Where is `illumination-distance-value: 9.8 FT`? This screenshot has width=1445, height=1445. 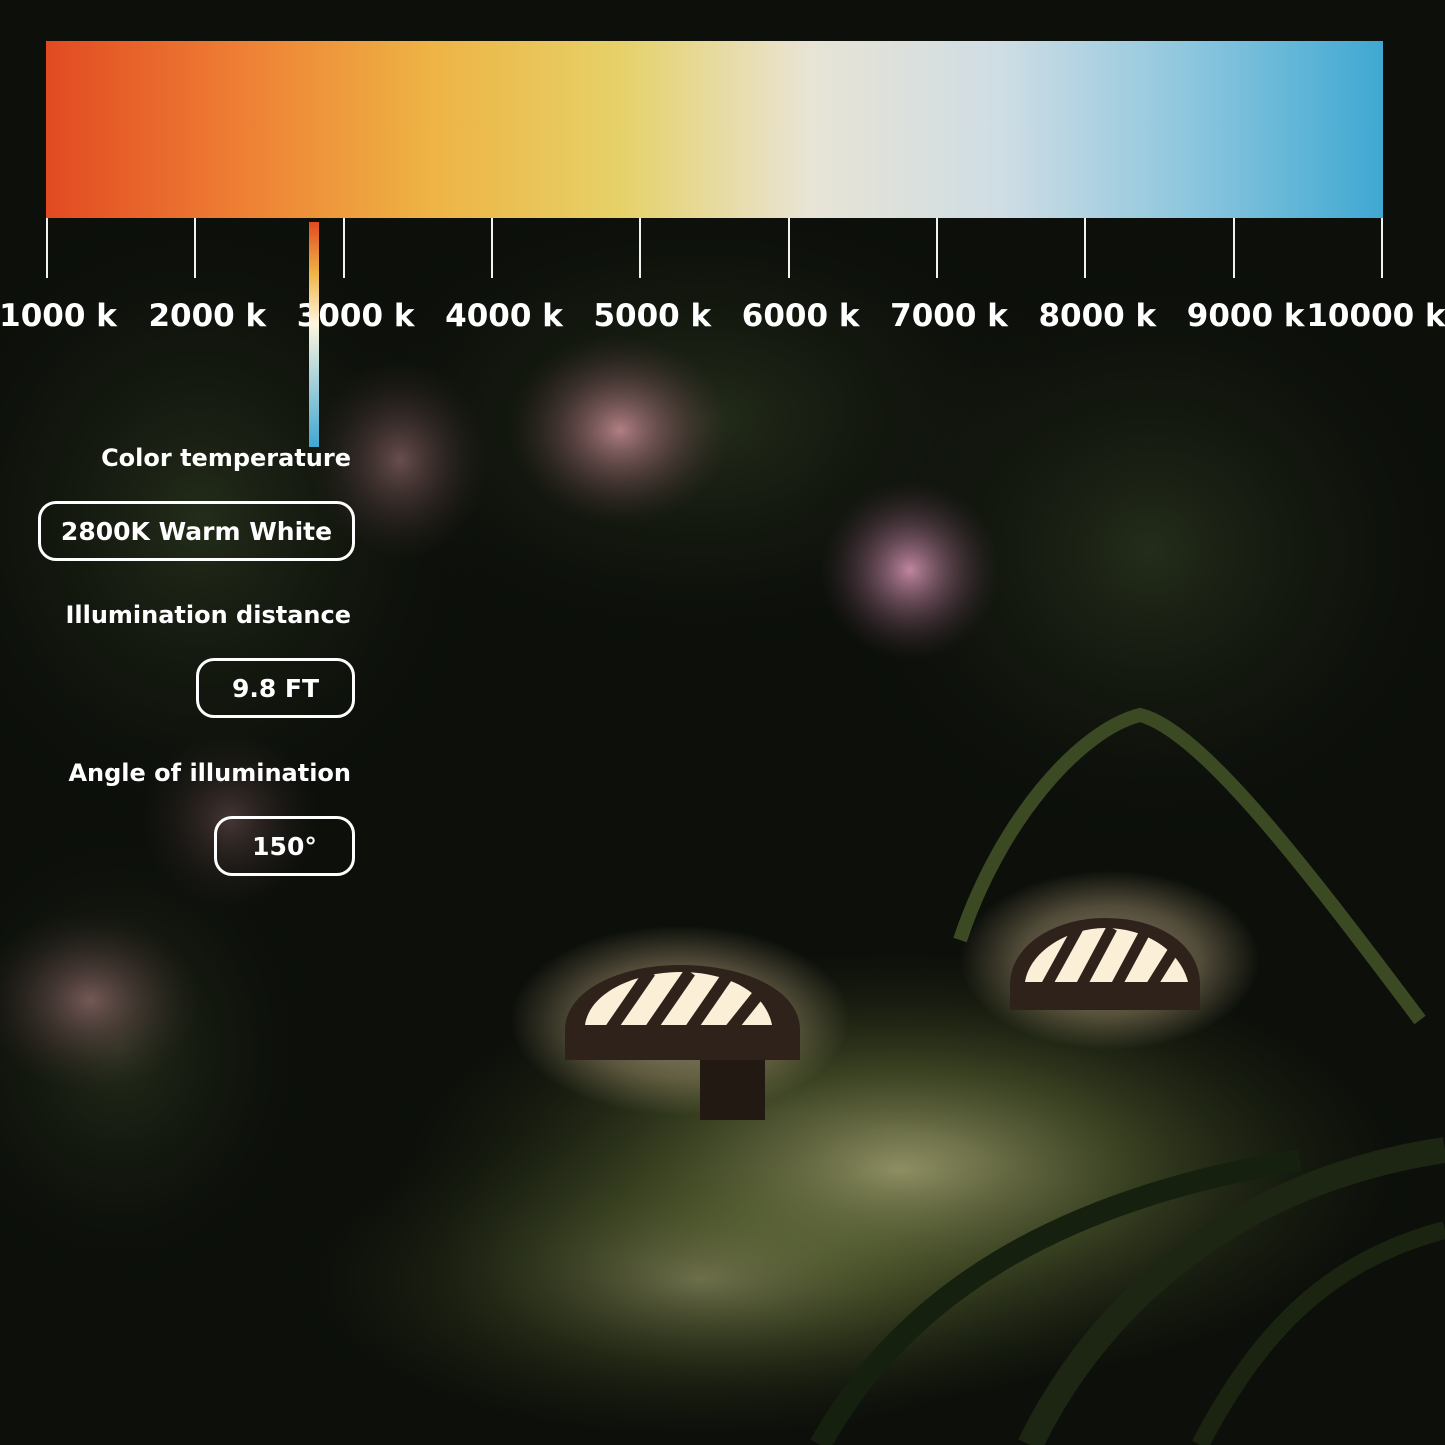 illumination-distance-value: 9.8 FT is located at coordinates (275, 688).